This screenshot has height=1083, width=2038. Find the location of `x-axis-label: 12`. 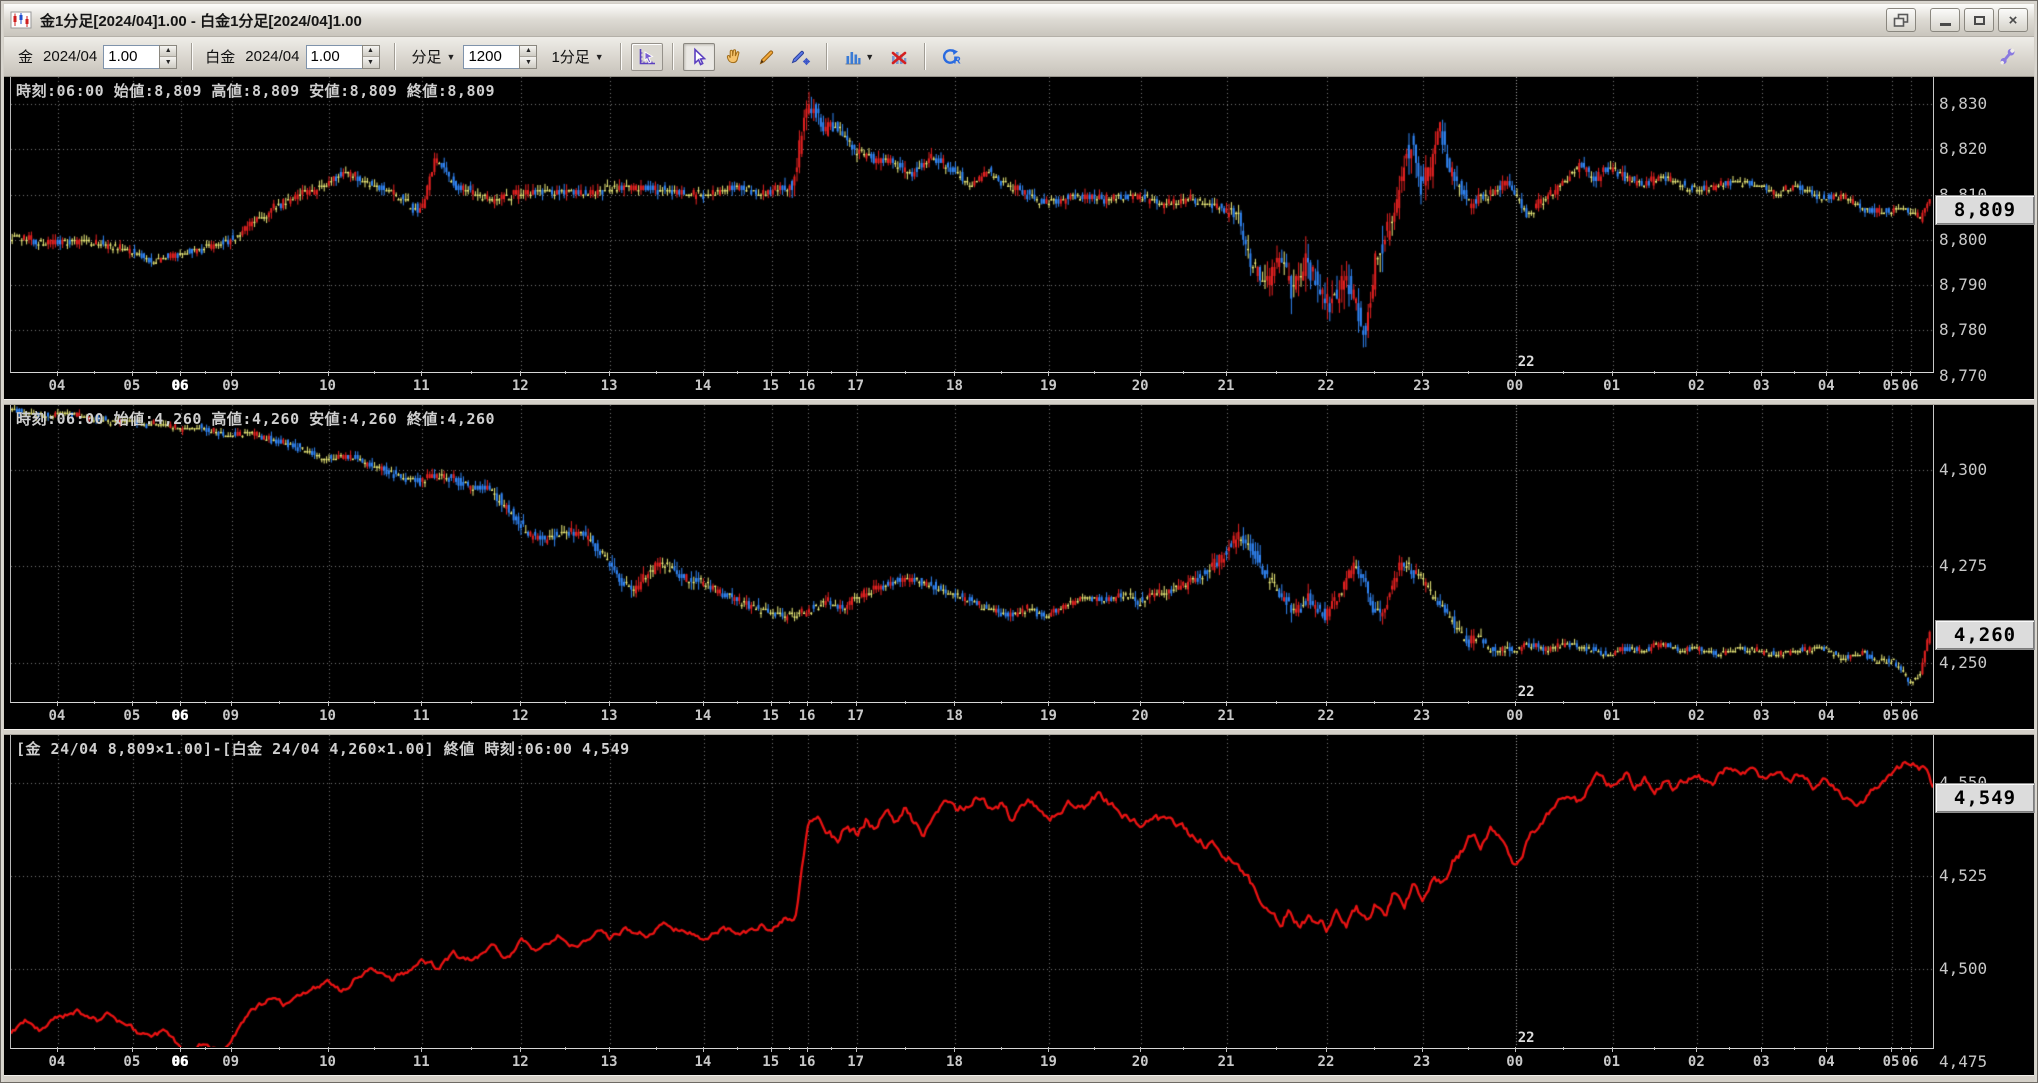

x-axis-label: 12 is located at coordinates (520, 386).